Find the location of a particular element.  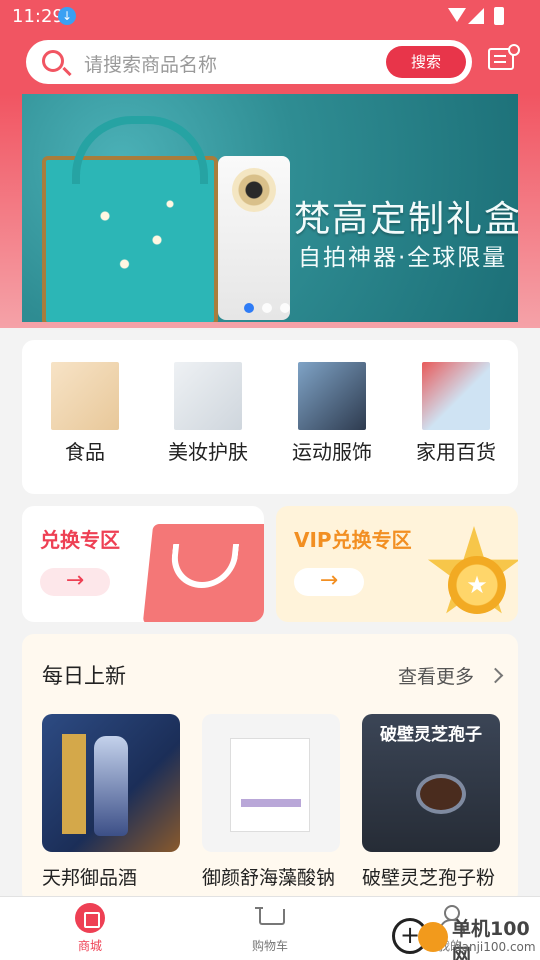

status-bar: 11:29 ↓ is located at coordinates (270, 16).